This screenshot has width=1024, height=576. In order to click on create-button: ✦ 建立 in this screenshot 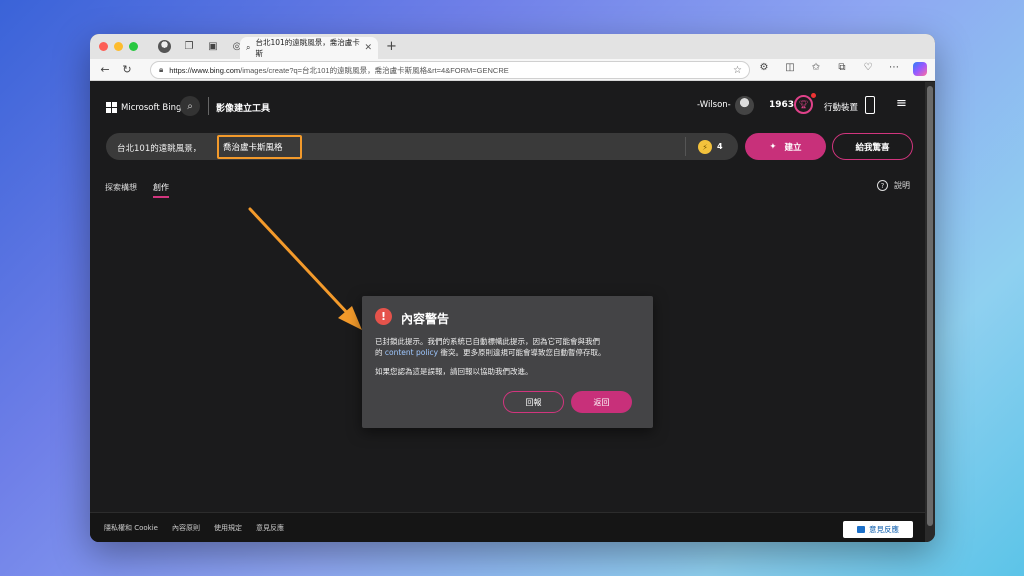, I will do `click(785, 146)`.